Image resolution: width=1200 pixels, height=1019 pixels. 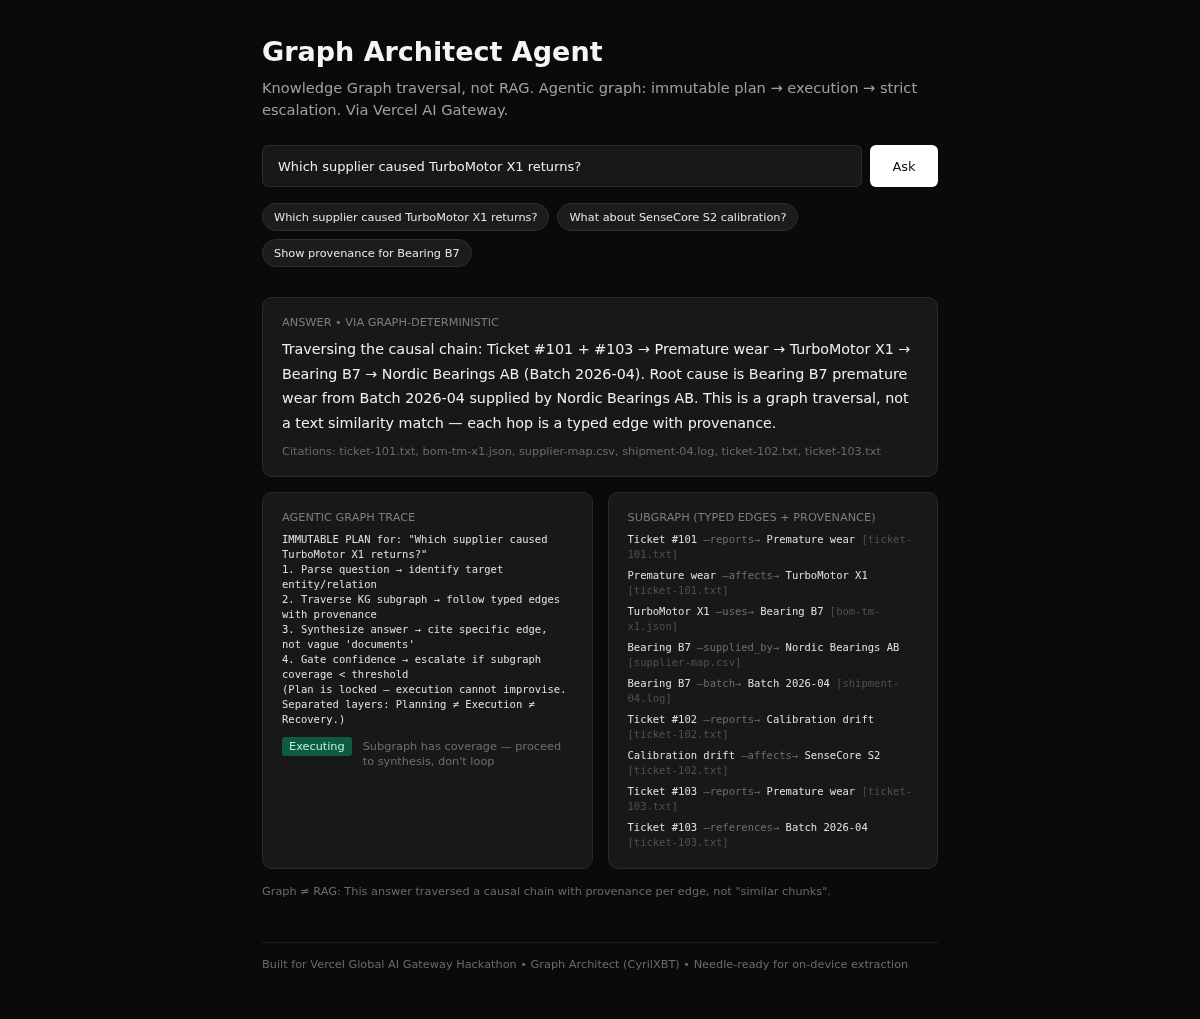 What do you see at coordinates (317, 746) in the screenshot?
I see `status-badge: Executing` at bounding box center [317, 746].